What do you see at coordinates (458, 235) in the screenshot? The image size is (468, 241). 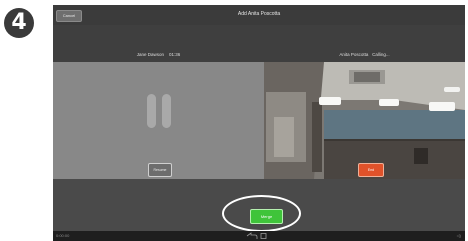 I see `volume-indicator: ◁)` at bounding box center [458, 235].